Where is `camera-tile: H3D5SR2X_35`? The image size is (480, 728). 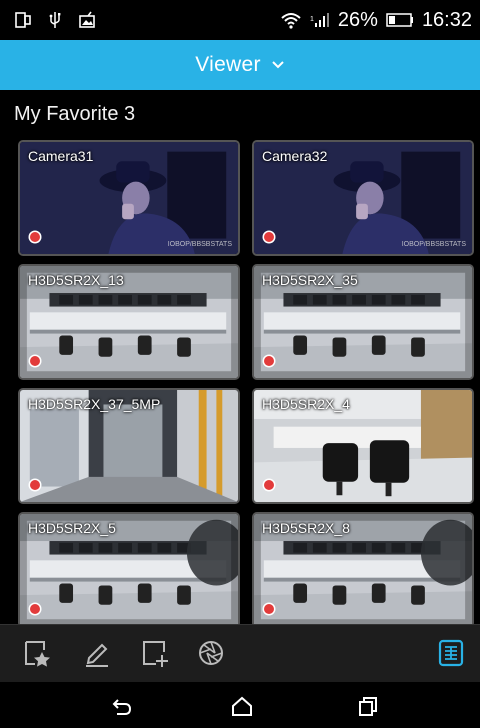
camera-tile: H3D5SR2X_35 is located at coordinates (363, 322).